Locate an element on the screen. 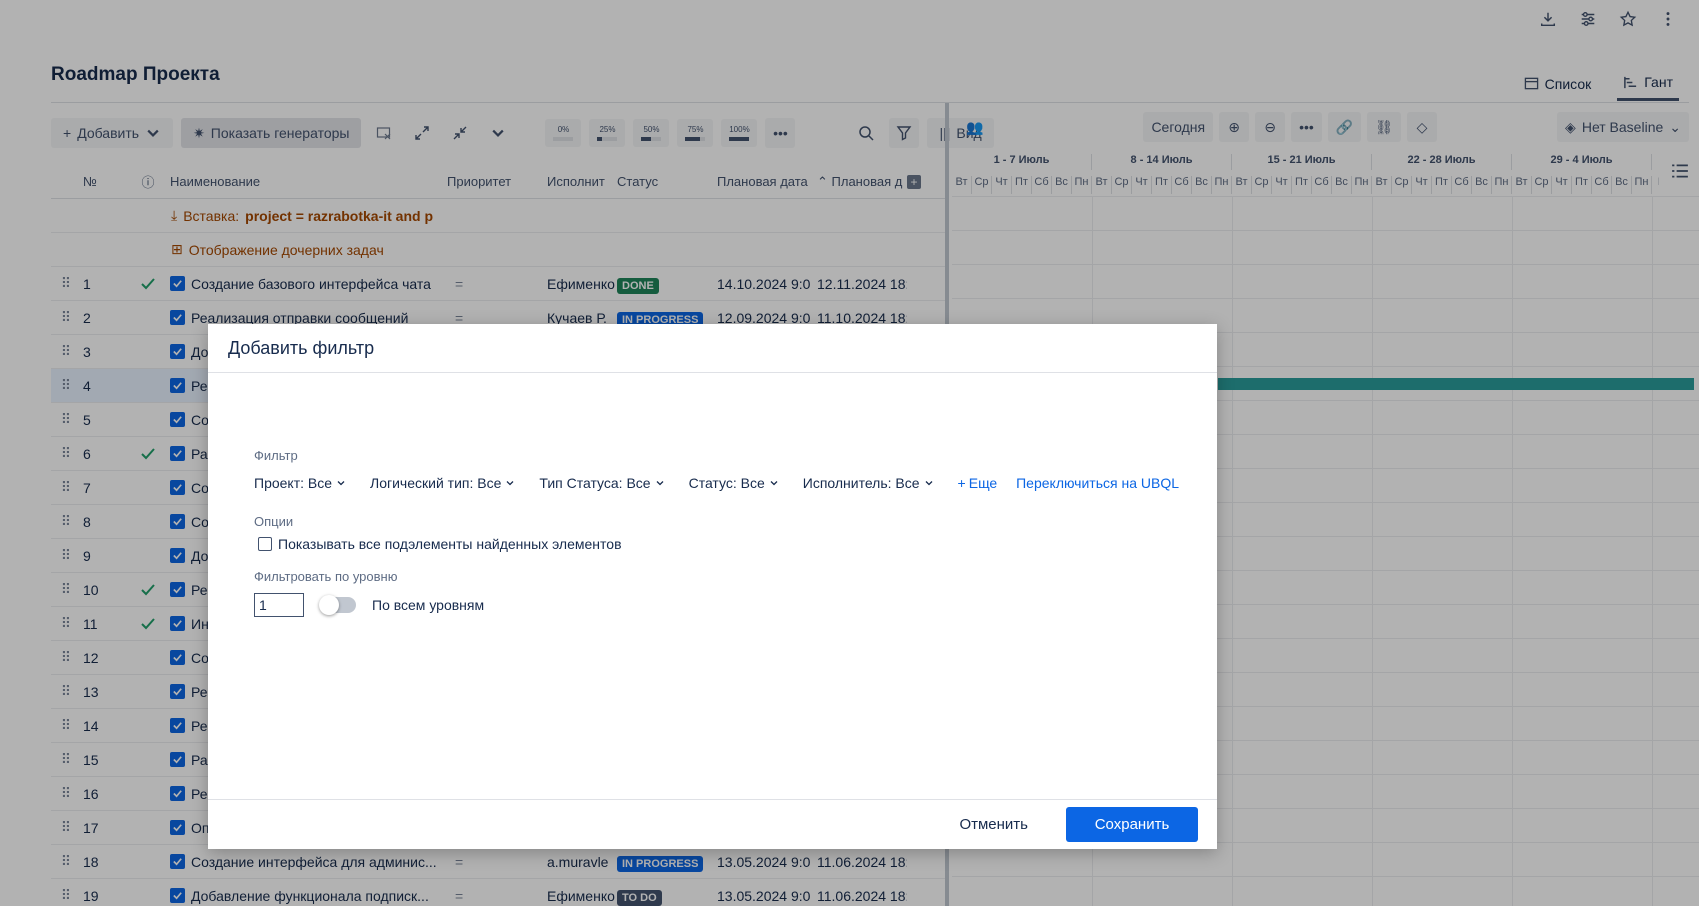 This screenshot has width=1699, height=906. more-label: Еще is located at coordinates (983, 483).